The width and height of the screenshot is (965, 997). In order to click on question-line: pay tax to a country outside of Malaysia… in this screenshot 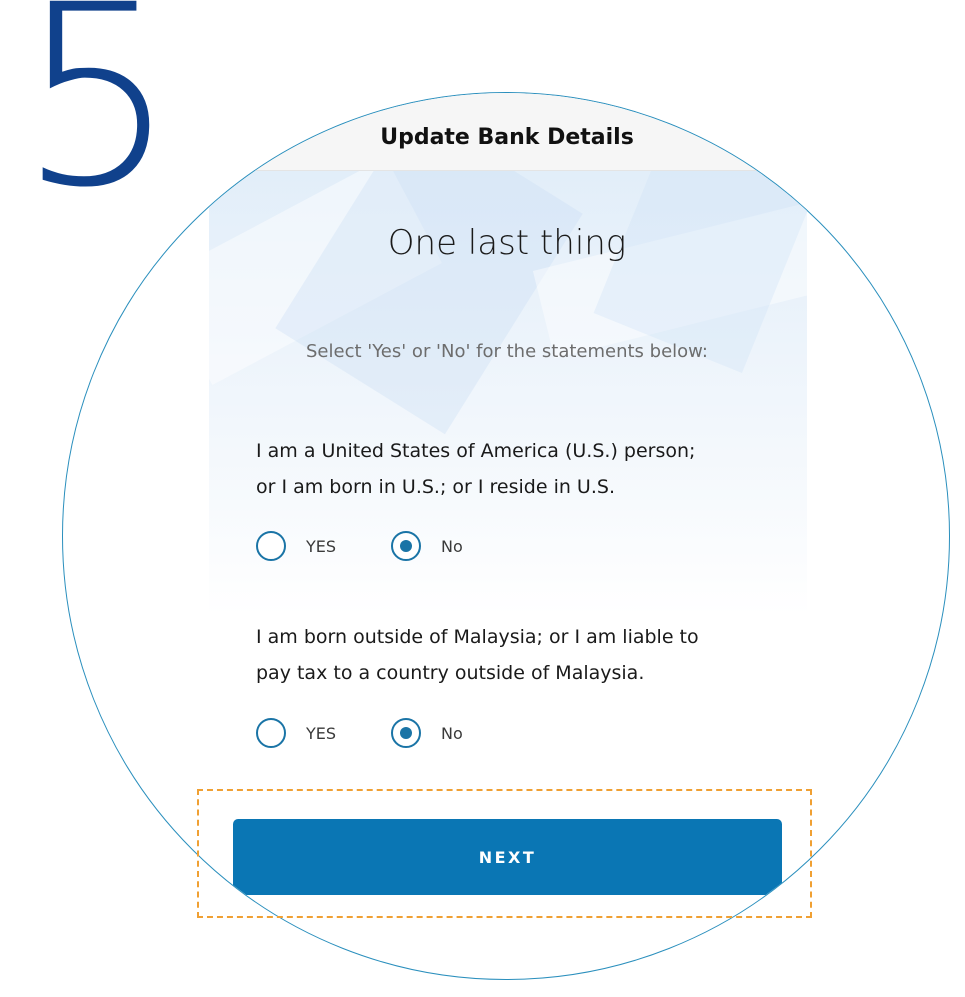, I will do `click(450, 673)`.